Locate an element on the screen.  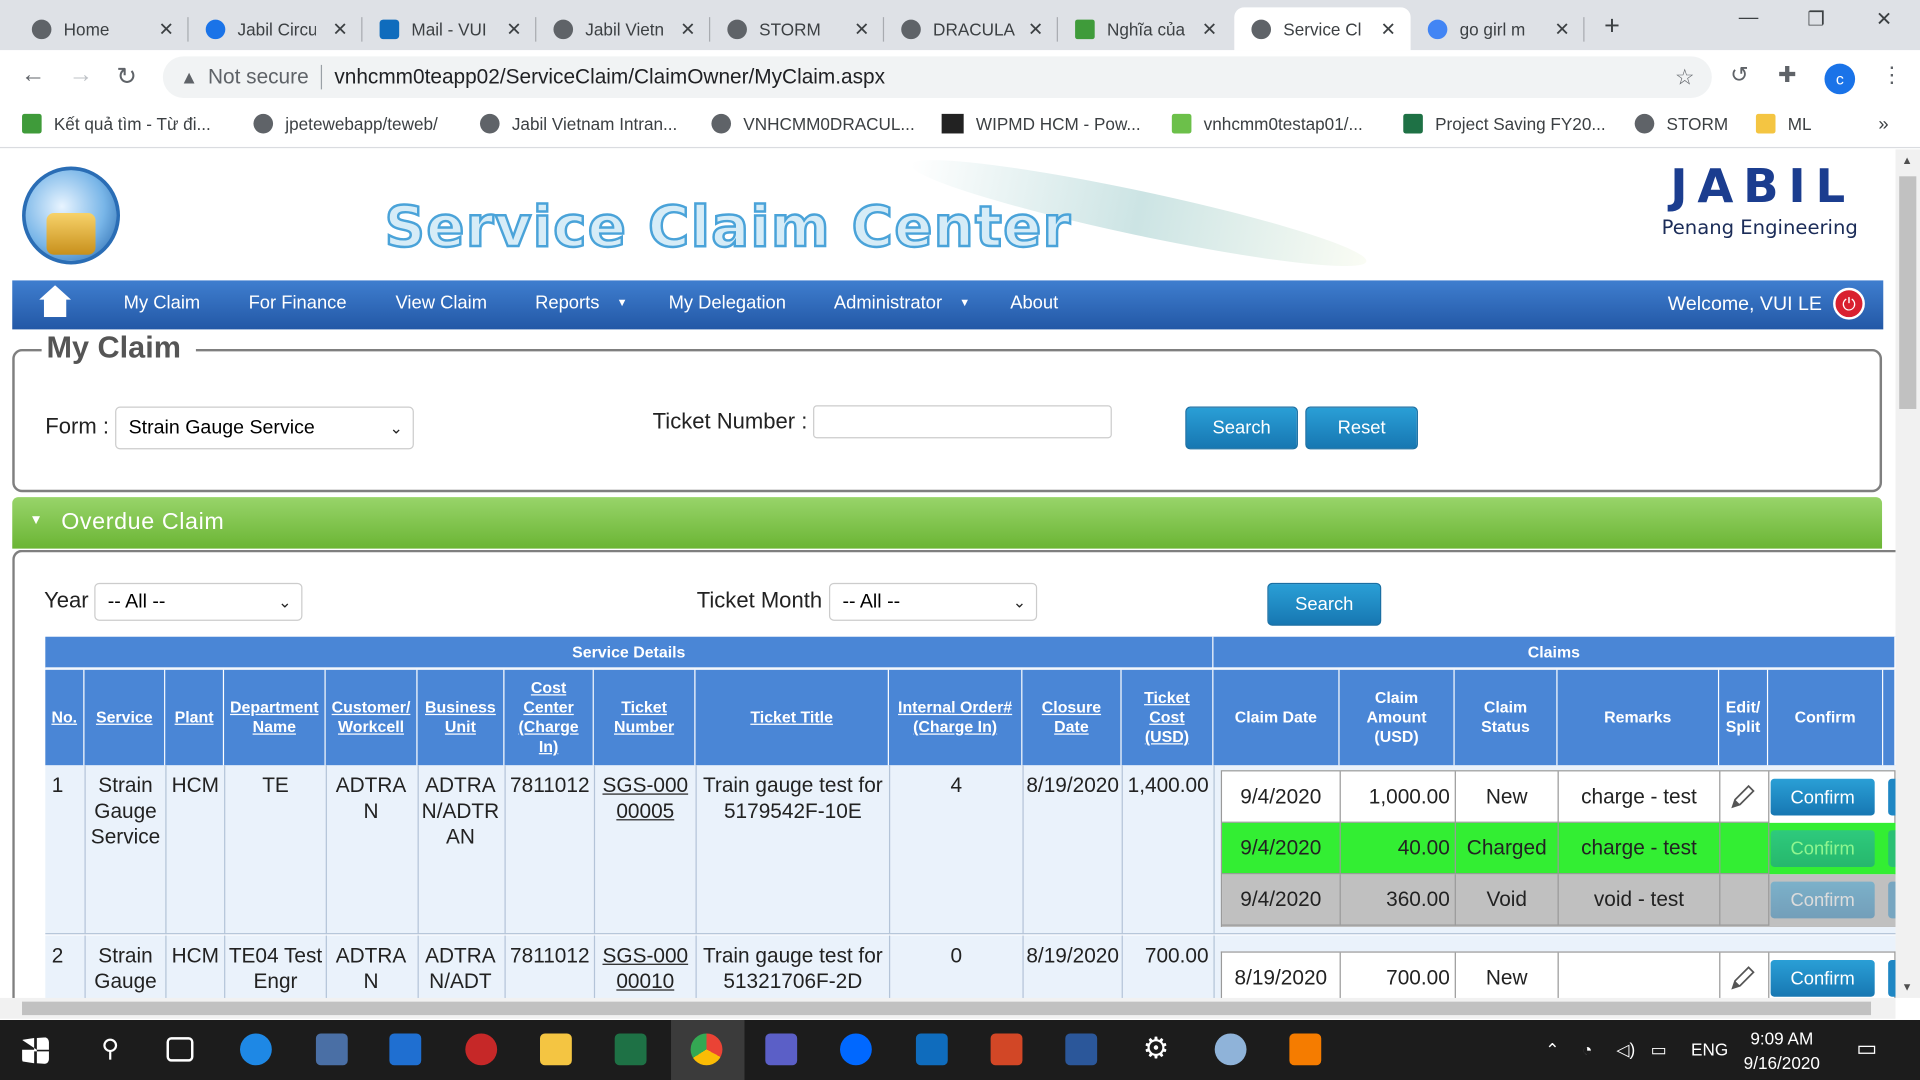
menu-kebab-icon: ⋮ is located at coordinates (1892, 75).